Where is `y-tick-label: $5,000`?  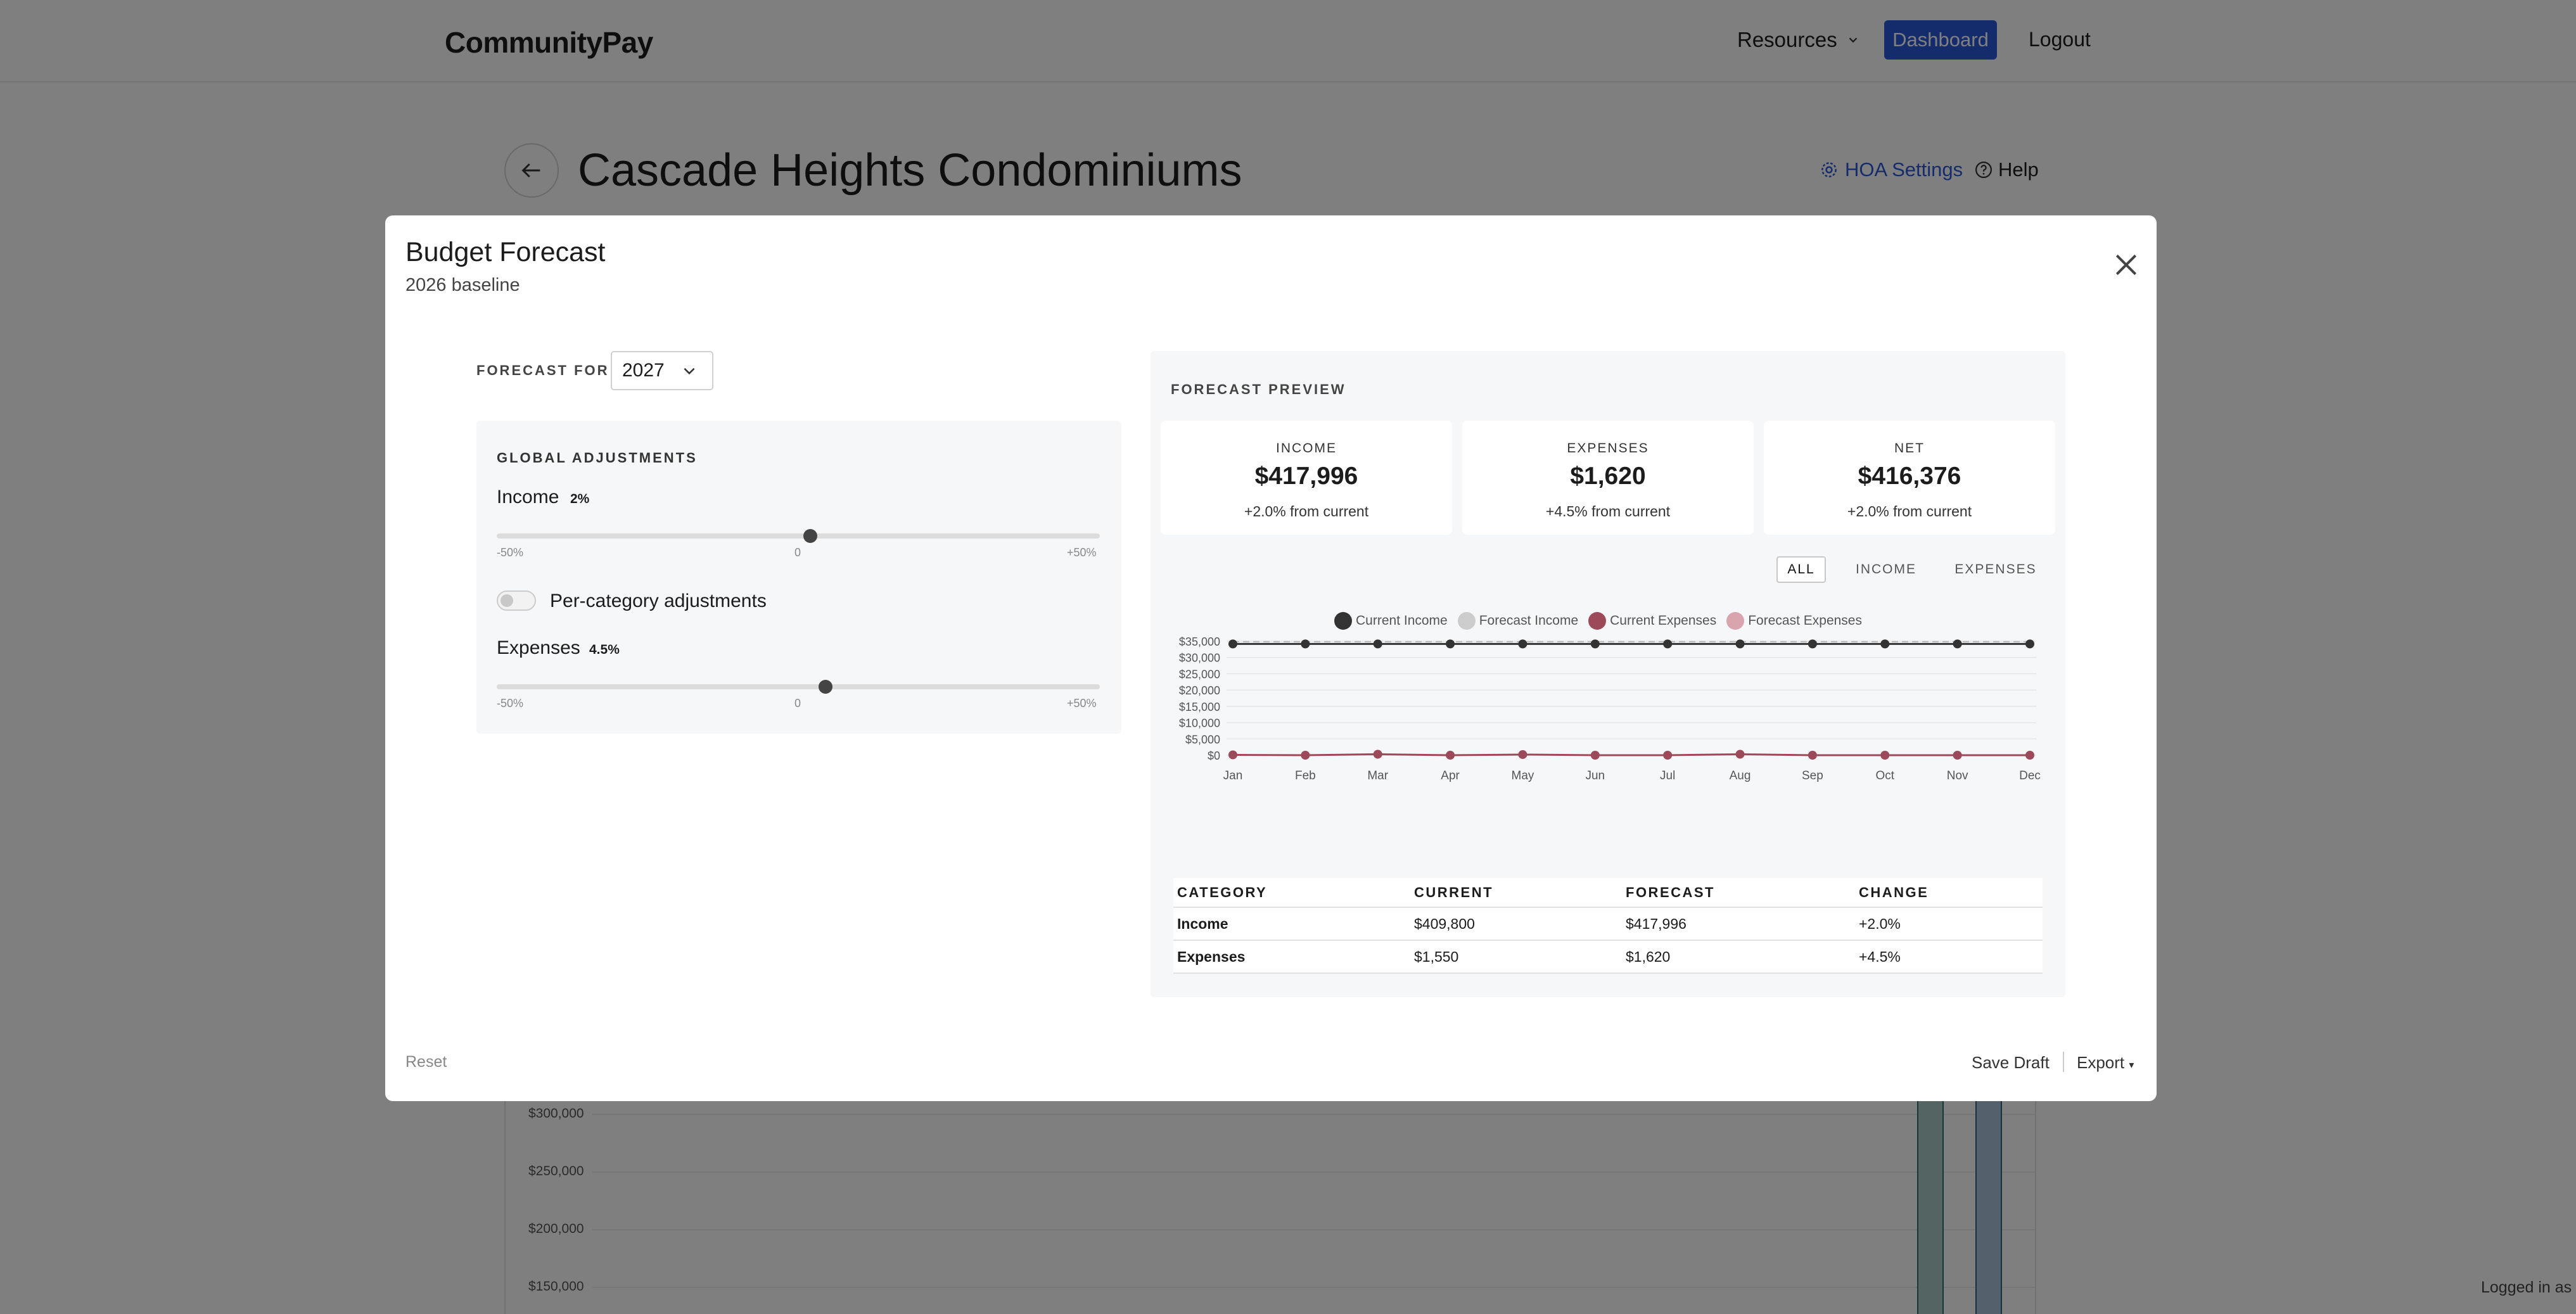
y-tick-label: $5,000 is located at coordinates (1203, 739).